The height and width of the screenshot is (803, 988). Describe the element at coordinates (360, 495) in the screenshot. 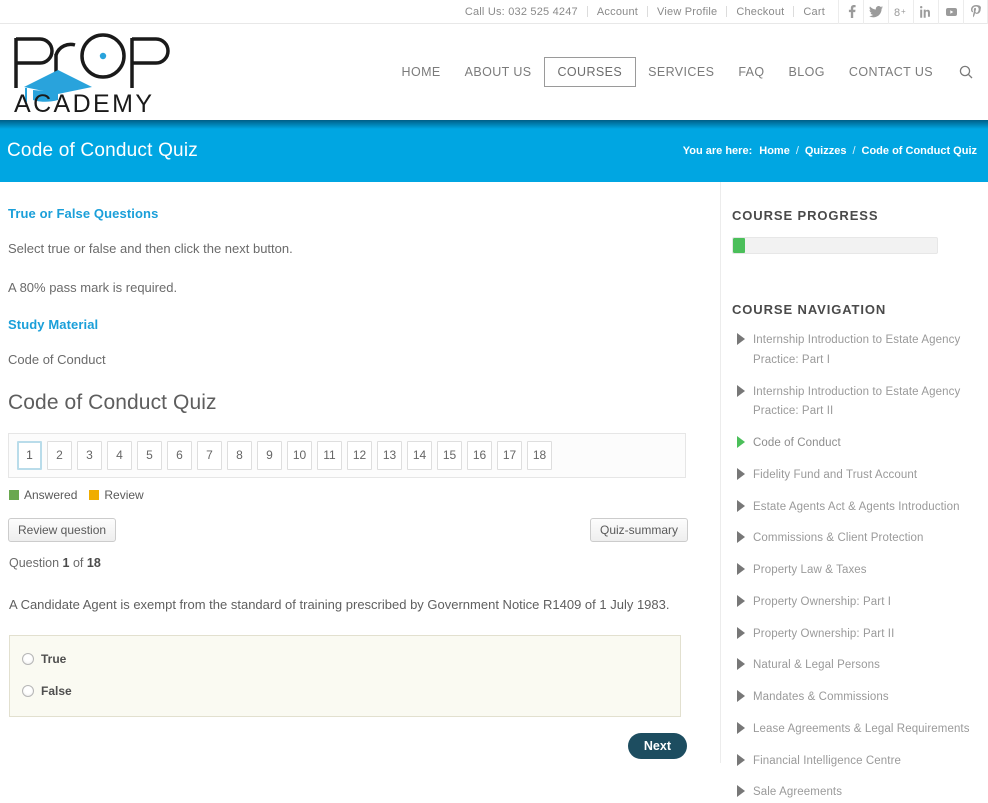

I see `quiz-legend: Answered Review` at that location.